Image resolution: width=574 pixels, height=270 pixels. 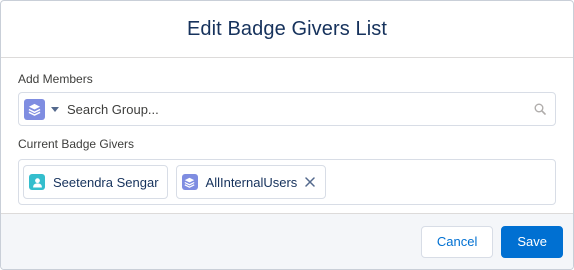 I want to click on pill-allinternalusers: AllInternalUsers, so click(x=251, y=182).